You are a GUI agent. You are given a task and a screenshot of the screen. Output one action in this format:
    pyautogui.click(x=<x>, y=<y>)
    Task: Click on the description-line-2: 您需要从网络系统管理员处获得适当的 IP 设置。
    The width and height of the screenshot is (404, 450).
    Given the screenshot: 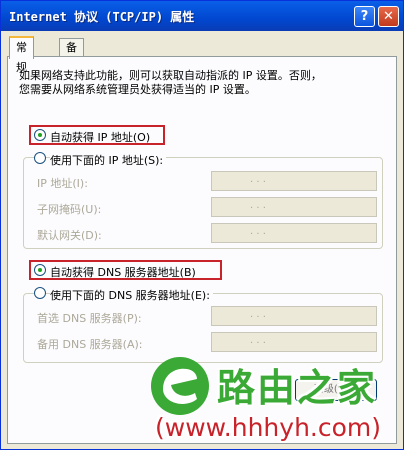 What is the action you would take?
    pyautogui.click(x=137, y=89)
    